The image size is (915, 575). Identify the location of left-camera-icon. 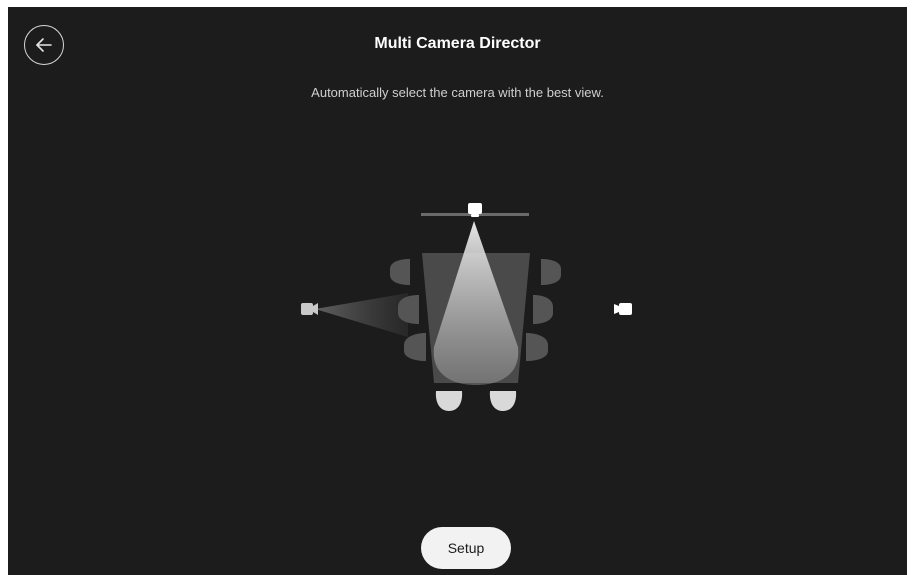
(309, 309).